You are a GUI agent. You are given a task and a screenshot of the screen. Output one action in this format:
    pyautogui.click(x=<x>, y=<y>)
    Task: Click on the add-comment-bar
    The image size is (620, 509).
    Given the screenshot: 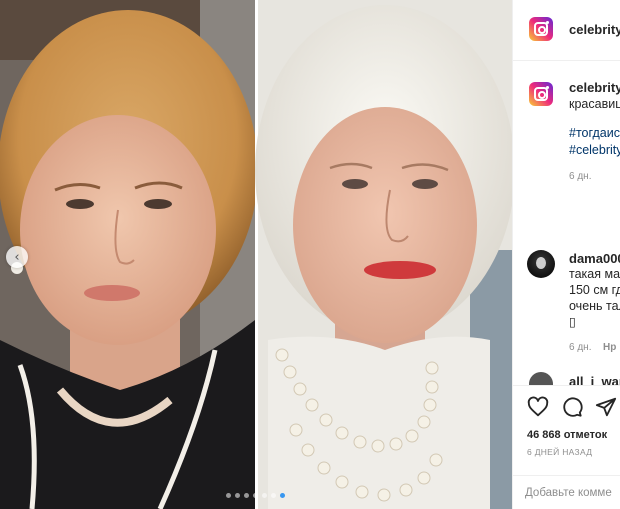 What is the action you would take?
    pyautogui.click(x=566, y=492)
    